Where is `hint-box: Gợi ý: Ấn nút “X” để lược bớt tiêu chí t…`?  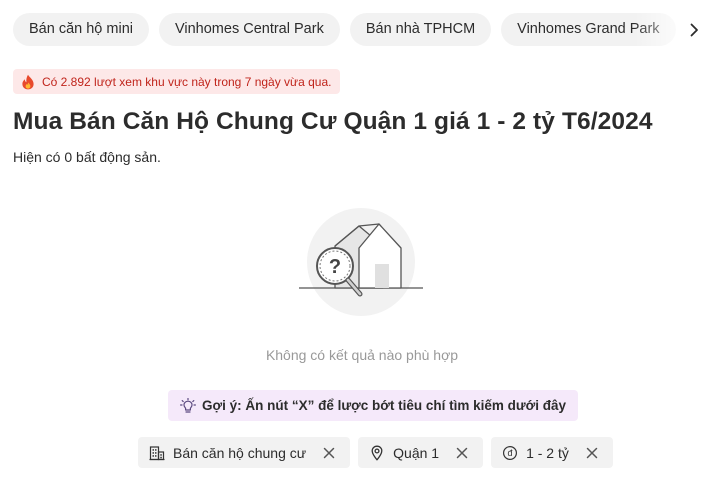 hint-box: Gợi ý: Ấn nút “X” để lược bớt tiêu chí t… is located at coordinates (373, 405).